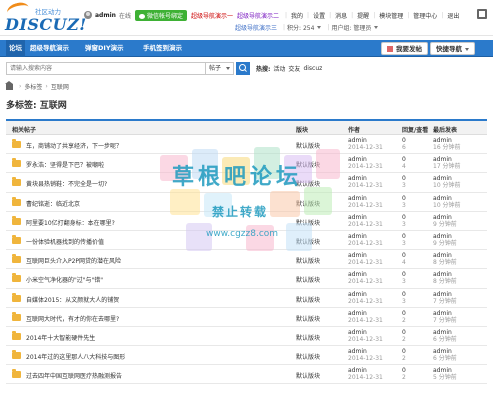  Describe the element at coordinates (72, 299) in the screenshot. I see `thread-title-link: 自媒体2015：从文颜就大人的铺贺` at that location.